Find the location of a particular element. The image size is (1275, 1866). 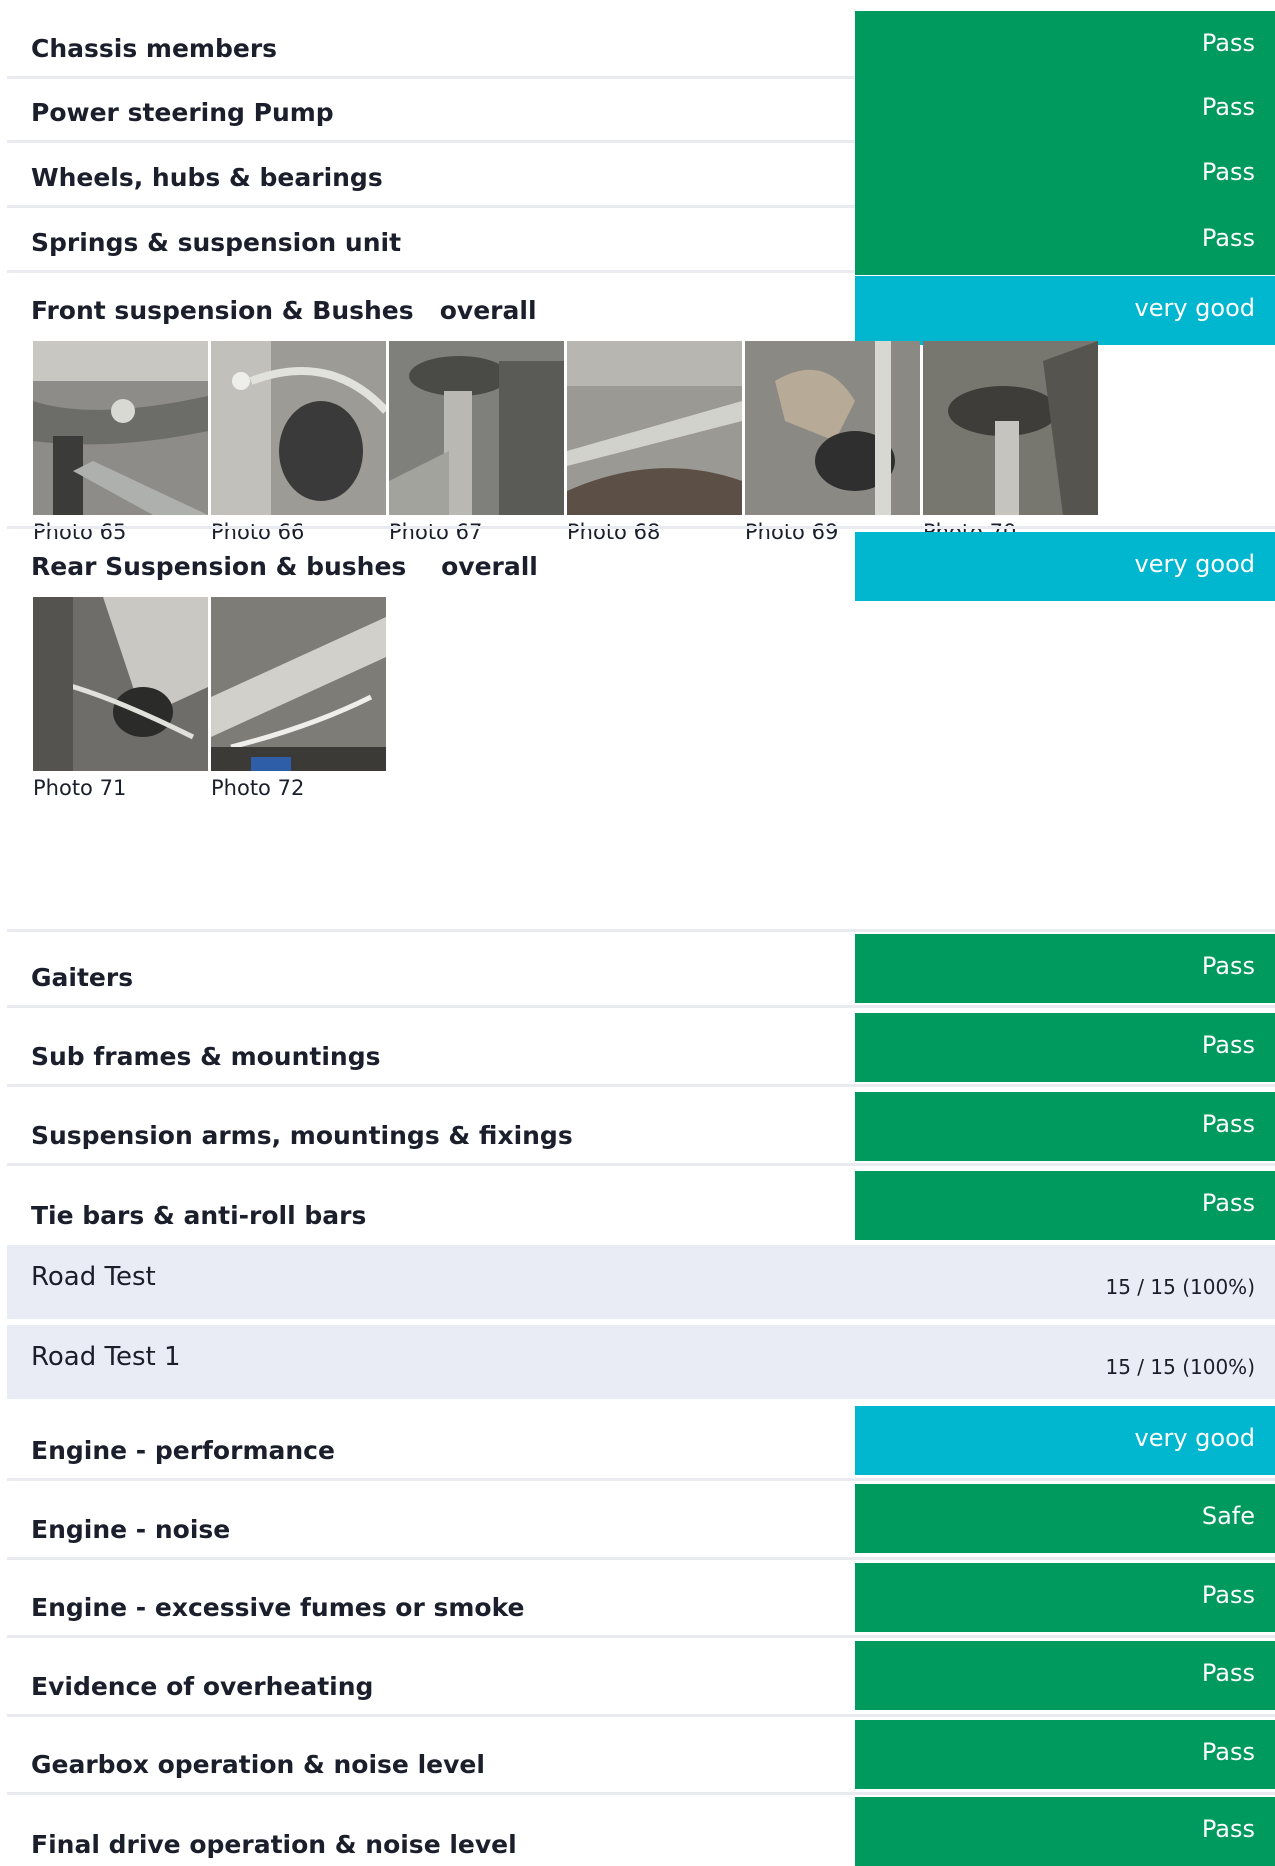

check-label: Rear Suspension & bushes overall is located at coordinates (284, 566).